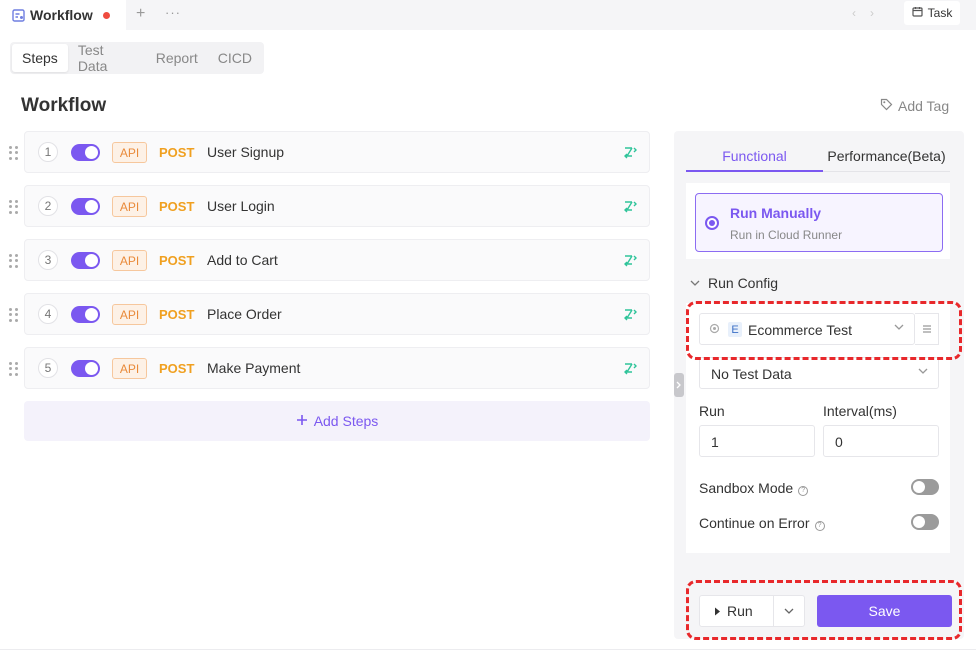 The width and height of the screenshot is (976, 652). I want to click on add-steps-button: Add Steps, so click(337, 421).